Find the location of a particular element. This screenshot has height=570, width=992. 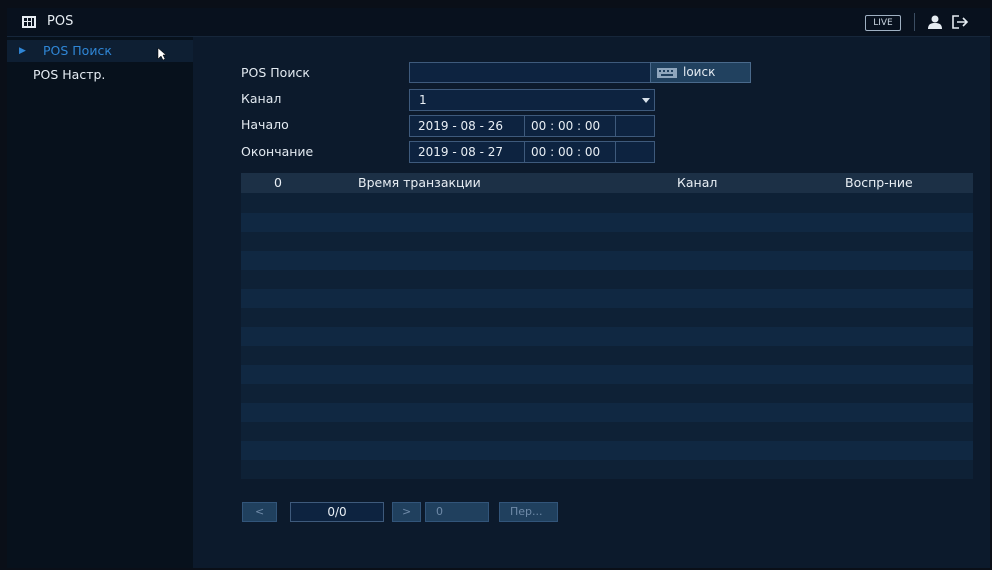

pos-app-icon is located at coordinates (29, 22).